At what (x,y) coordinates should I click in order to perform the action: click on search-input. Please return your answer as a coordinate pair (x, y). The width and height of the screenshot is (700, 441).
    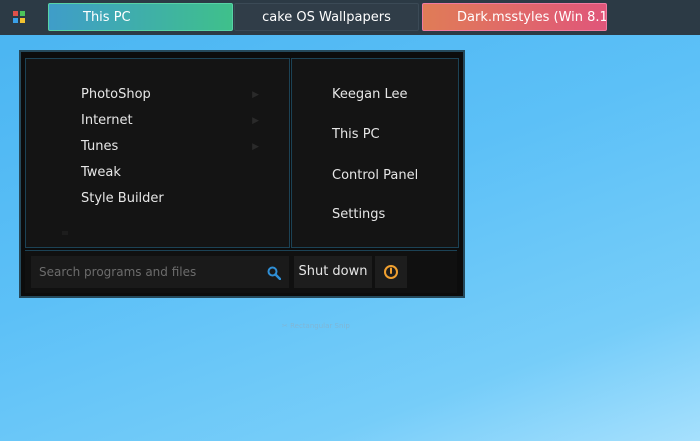
    Looking at the image, I should click on (160, 272).